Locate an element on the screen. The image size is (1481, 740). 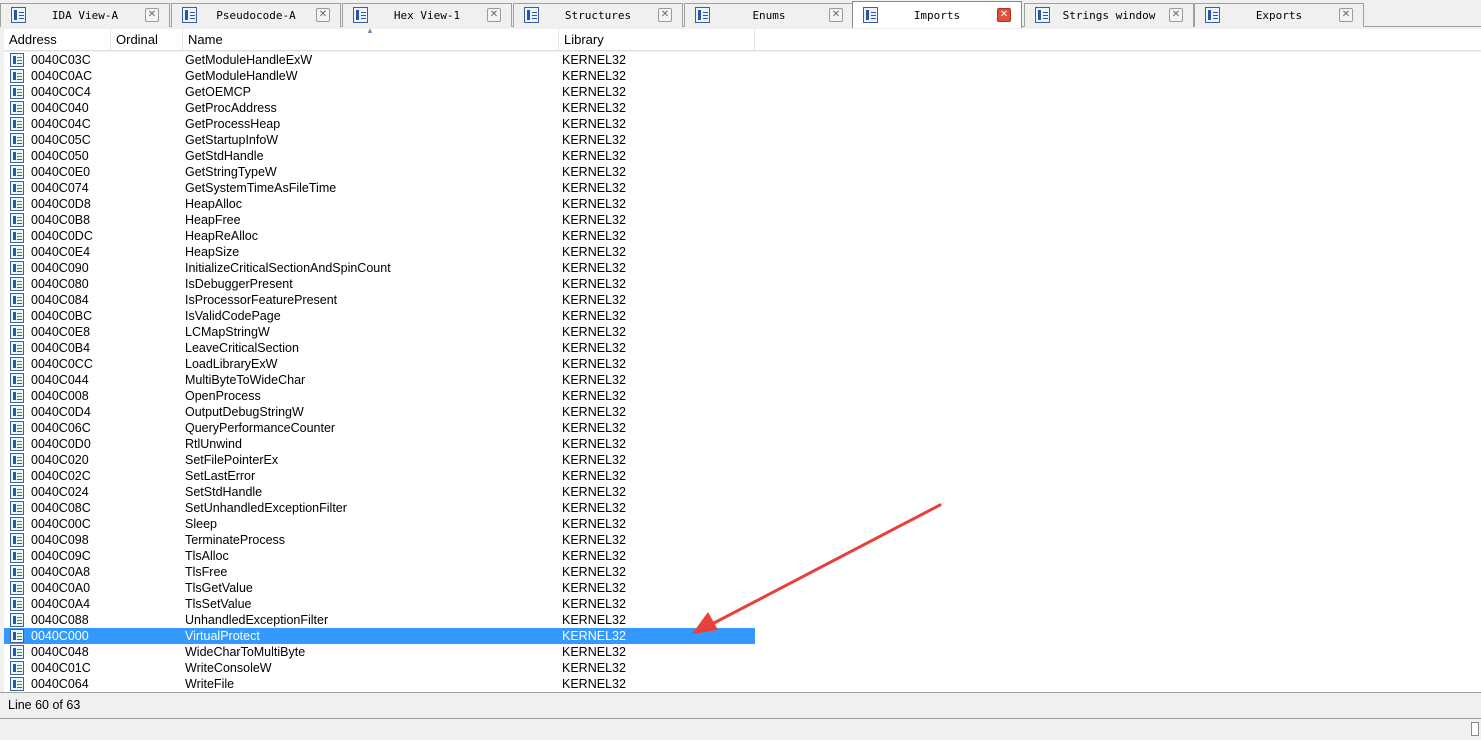
table-row: 0040C0D4 OutputDebugStringW KERNEL32 is located at coordinates (379, 412).